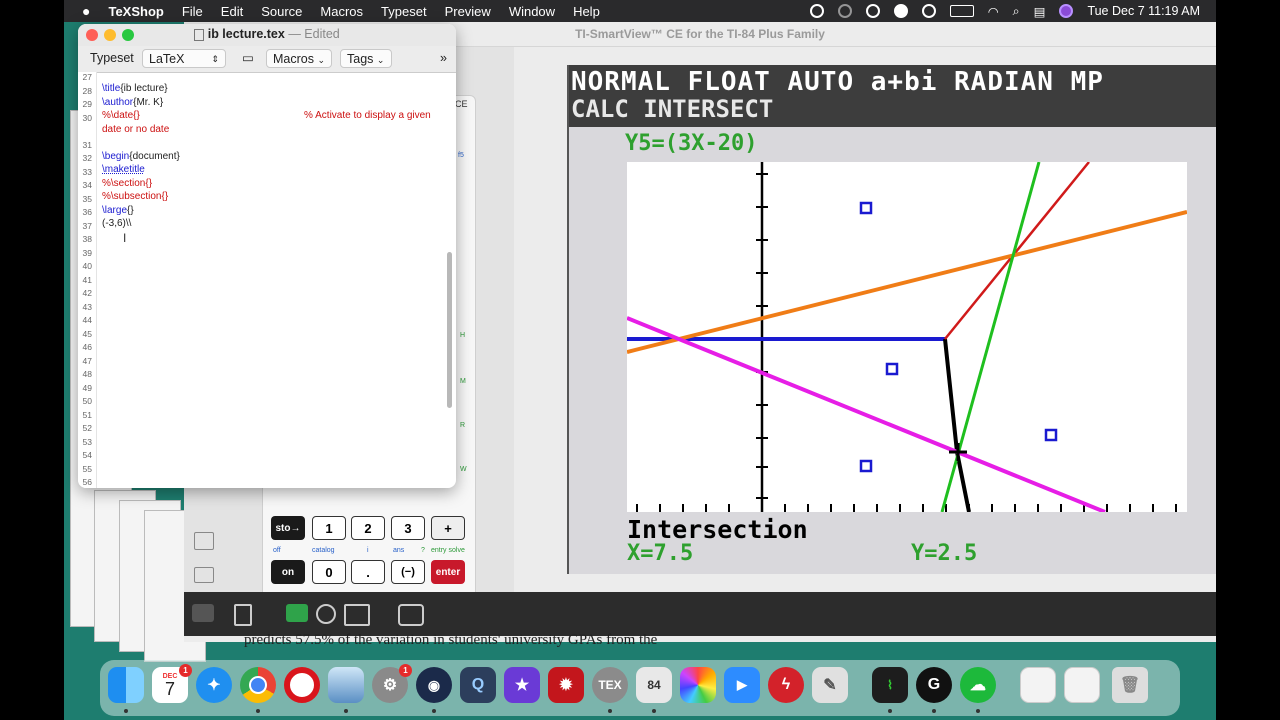  Describe the element at coordinates (112, 58) in the screenshot. I see `typeset-button: Typeset` at that location.